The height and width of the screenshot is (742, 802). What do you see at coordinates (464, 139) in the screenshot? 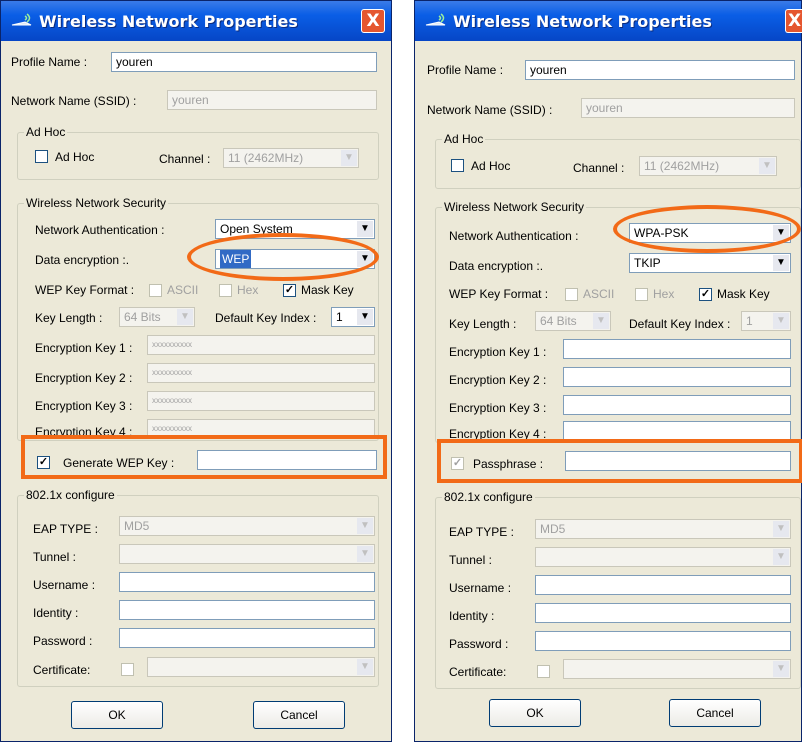
I see `adhoc-group-title: Ad Hoc` at bounding box center [464, 139].